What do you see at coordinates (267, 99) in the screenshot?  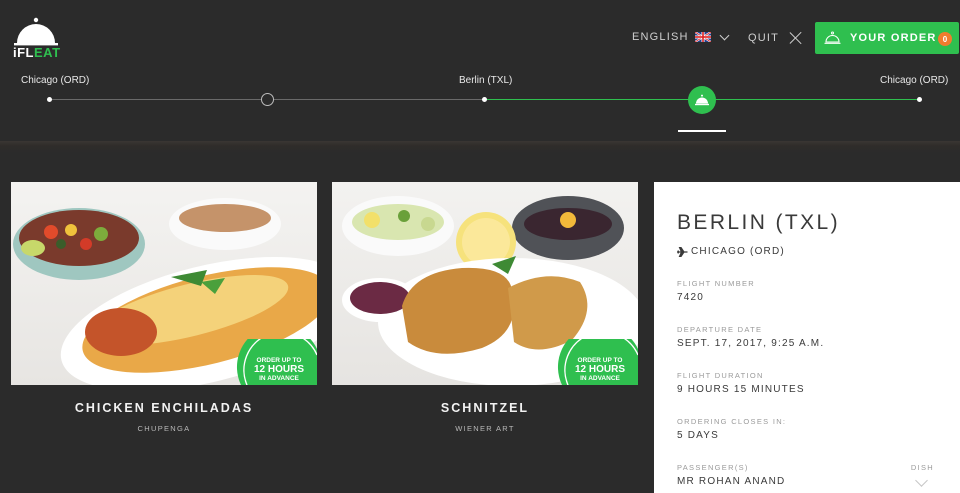 I see `route-progress-ring` at bounding box center [267, 99].